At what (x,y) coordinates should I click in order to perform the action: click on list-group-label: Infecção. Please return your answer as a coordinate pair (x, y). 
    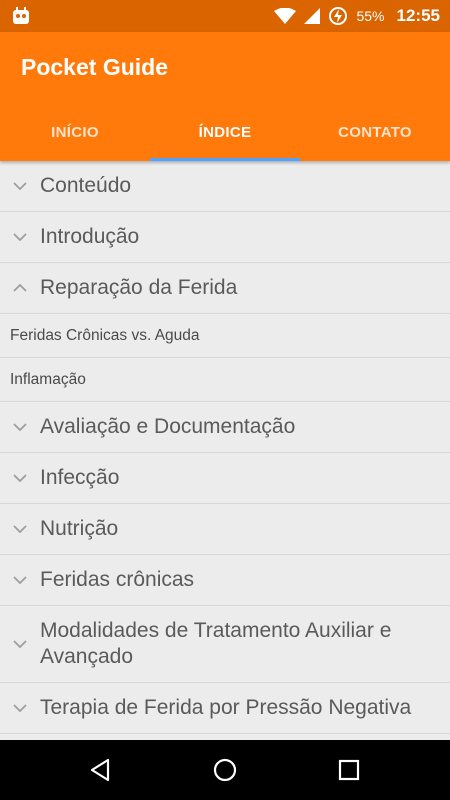
    Looking at the image, I should click on (80, 477).